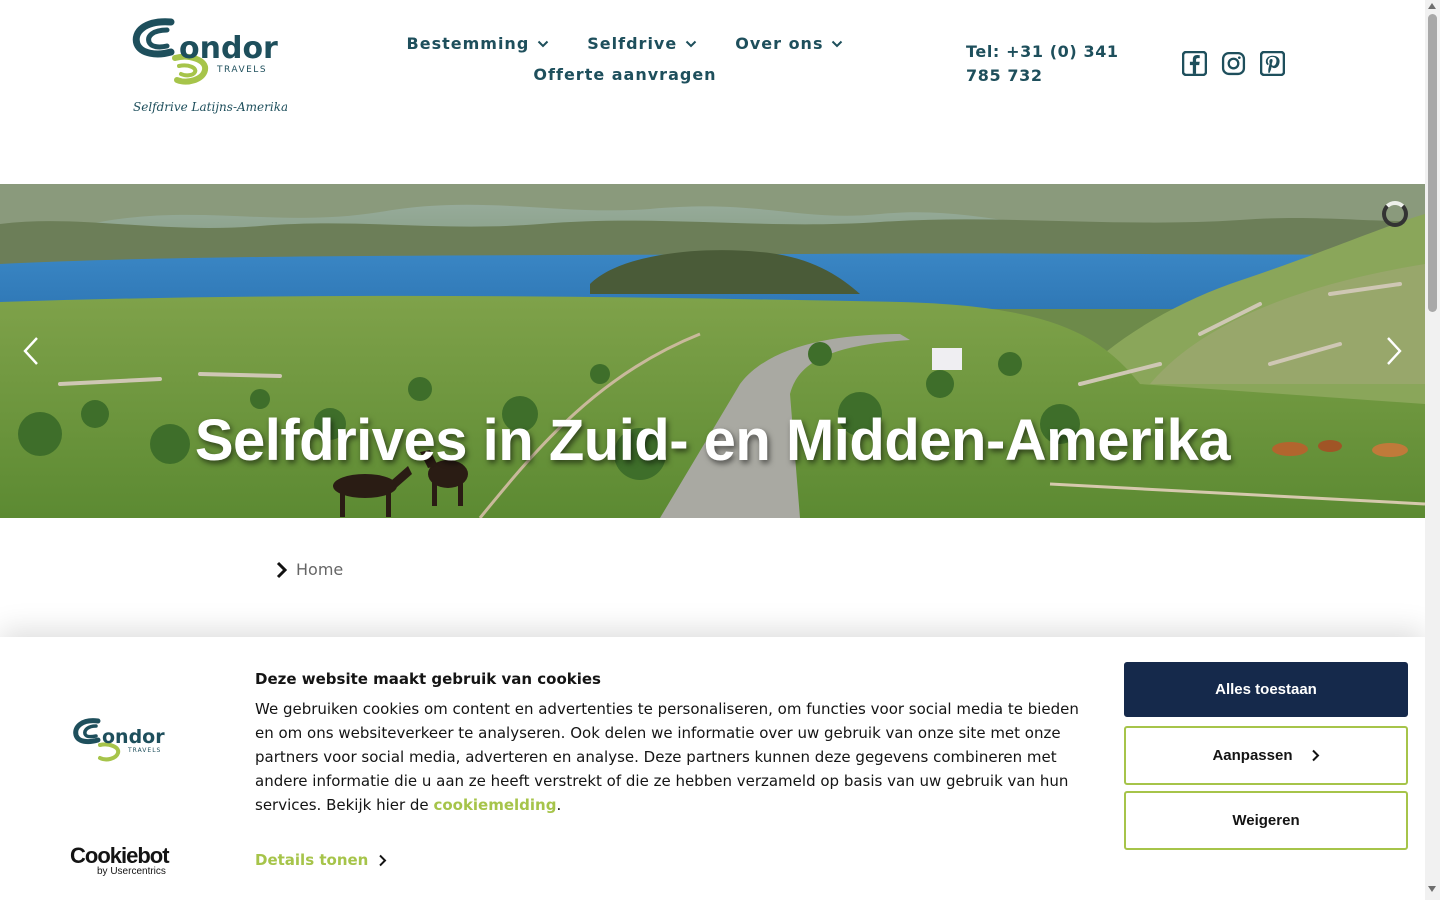 This screenshot has height=900, width=1440. I want to click on allow-all-button: Alles toestaan, so click(1266, 689).